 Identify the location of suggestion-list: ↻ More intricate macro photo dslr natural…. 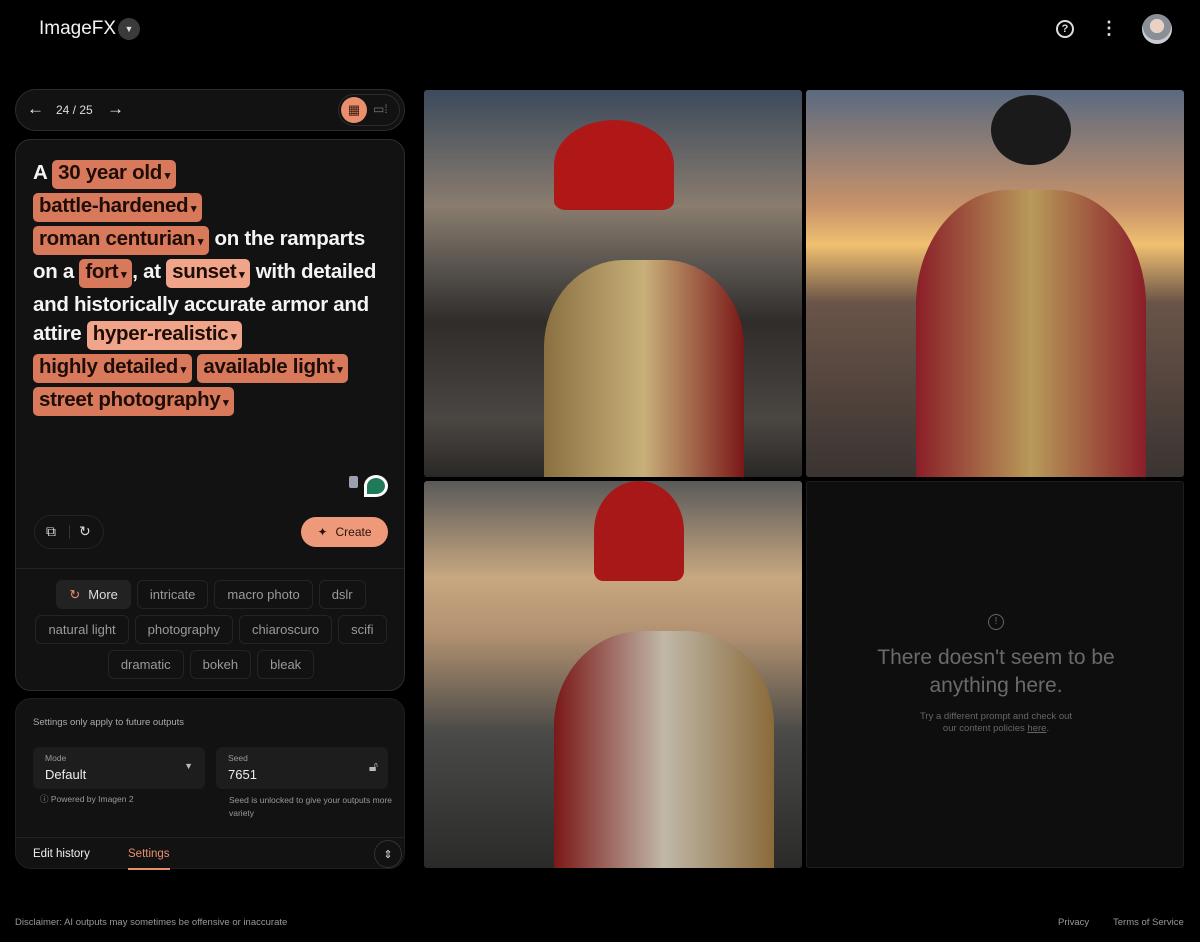
(211, 629).